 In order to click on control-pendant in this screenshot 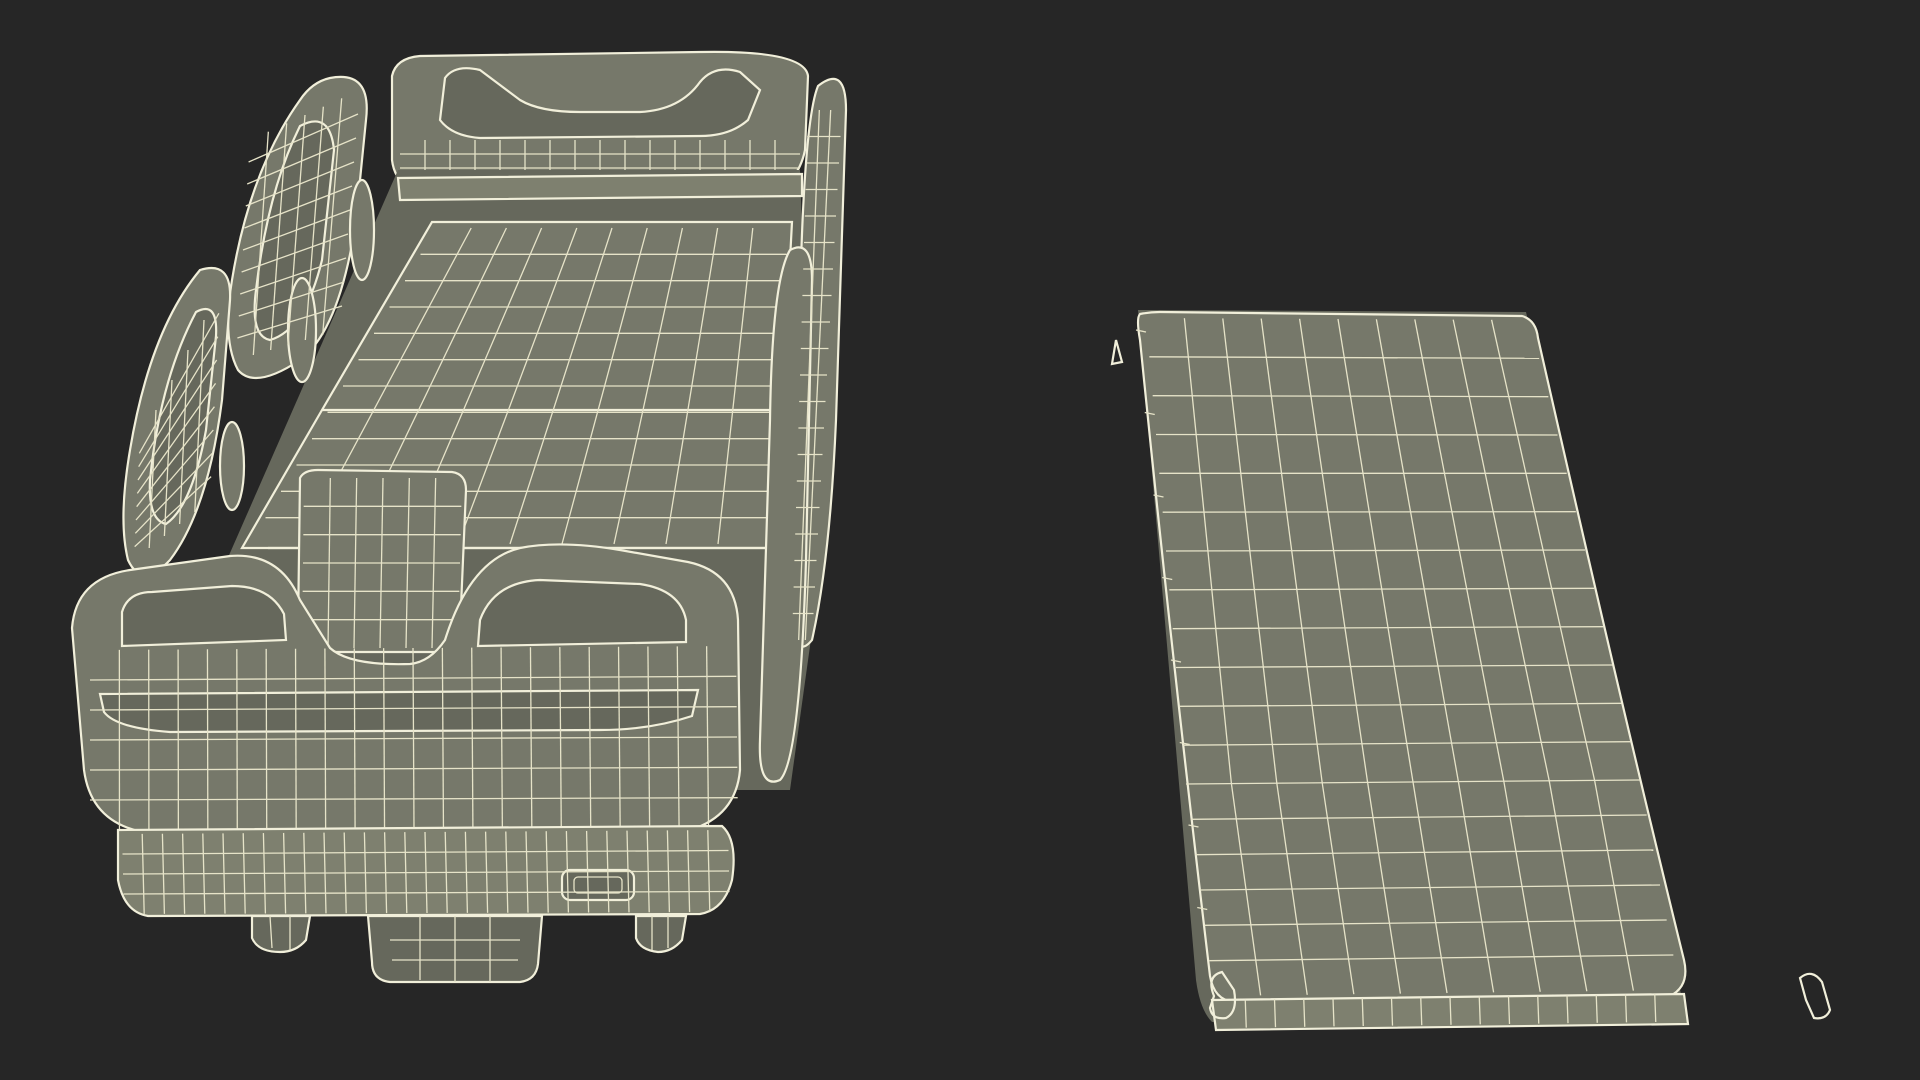, I will do `click(382, 561)`.